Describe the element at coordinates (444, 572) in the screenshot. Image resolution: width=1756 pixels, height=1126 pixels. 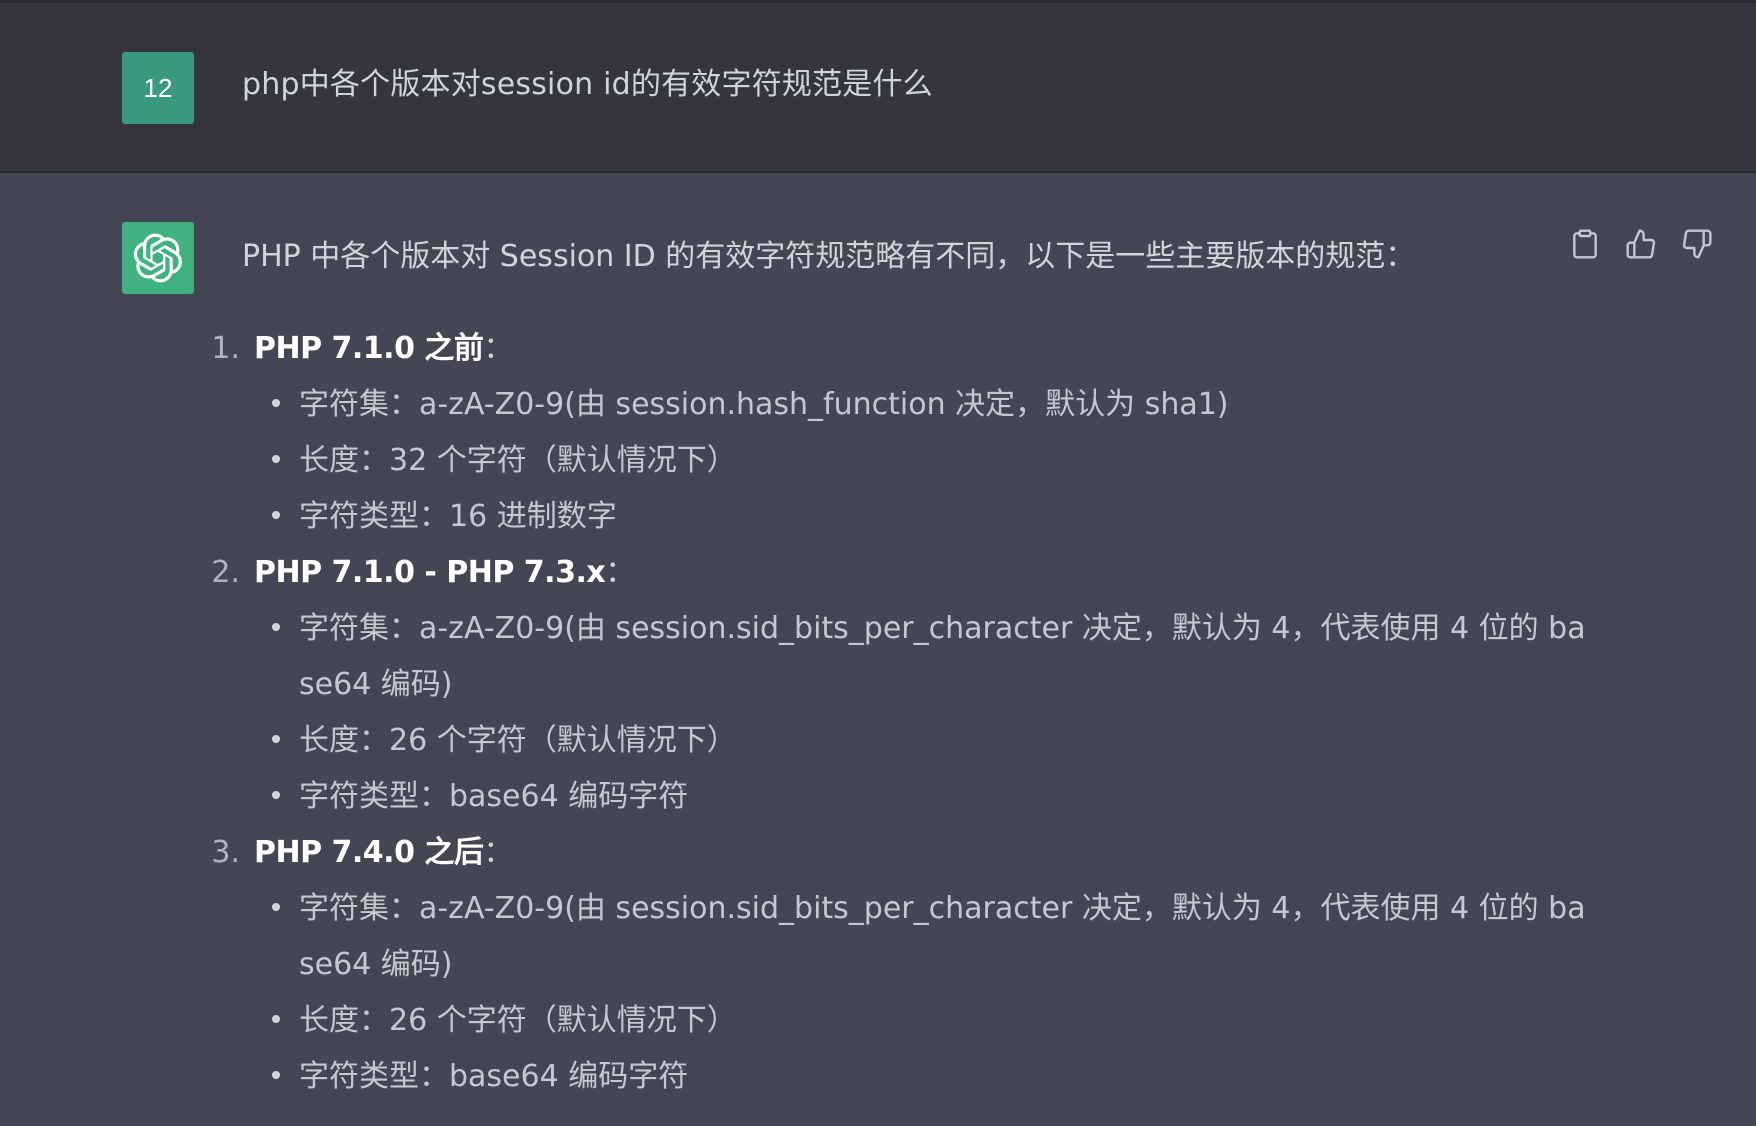
I see `section-title: PHP 7.1.0 - PHP 7.3.x：` at that location.